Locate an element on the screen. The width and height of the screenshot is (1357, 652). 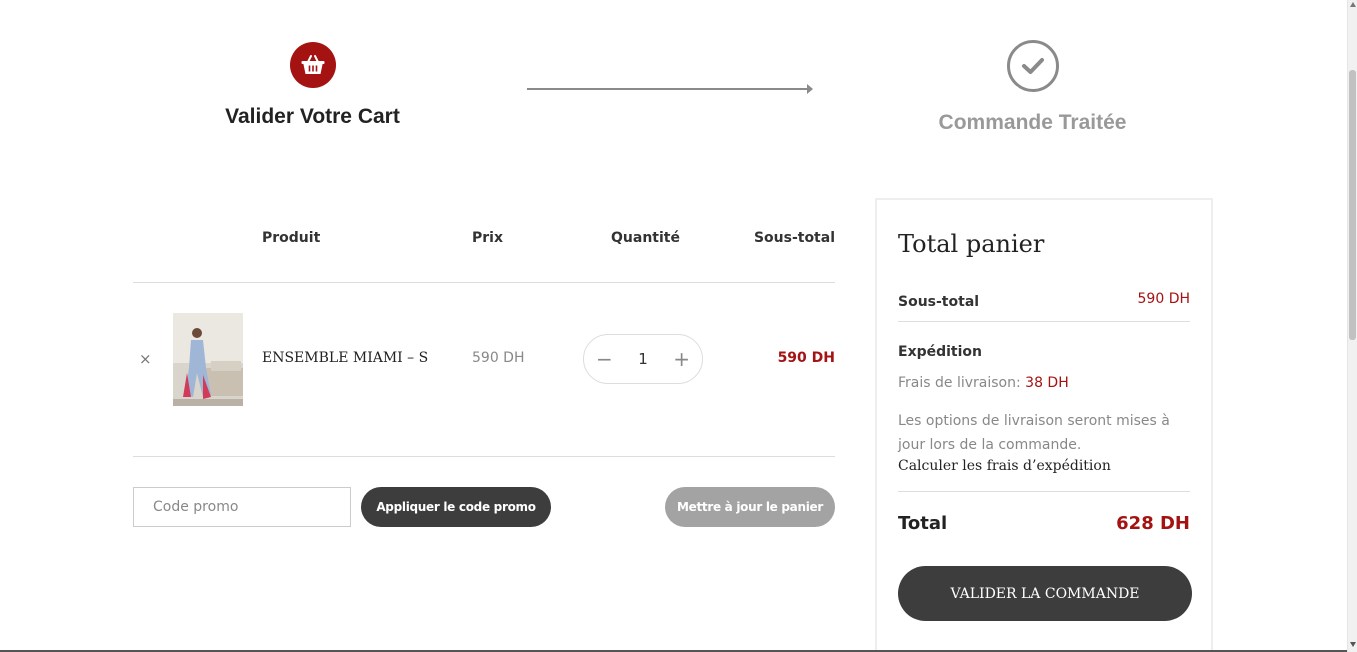
product-price: 590 DH is located at coordinates (498, 358).